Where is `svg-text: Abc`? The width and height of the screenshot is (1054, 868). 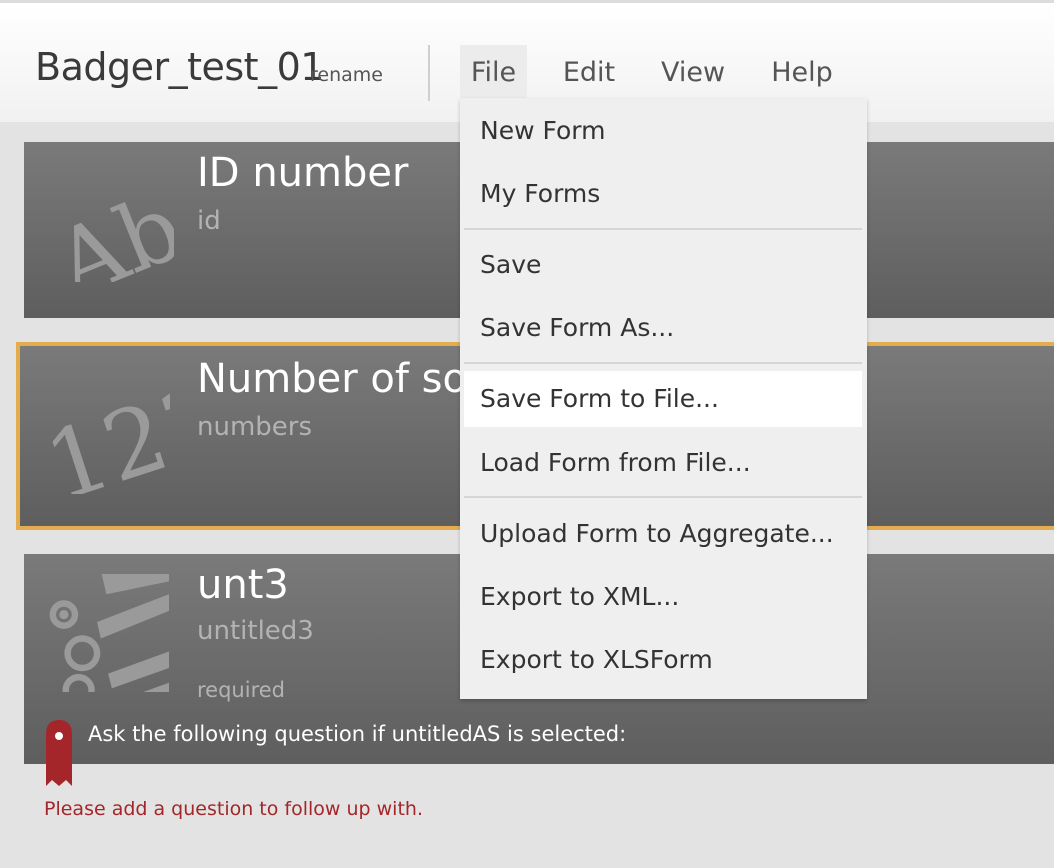 svg-text: Abc is located at coordinates (110, 223).